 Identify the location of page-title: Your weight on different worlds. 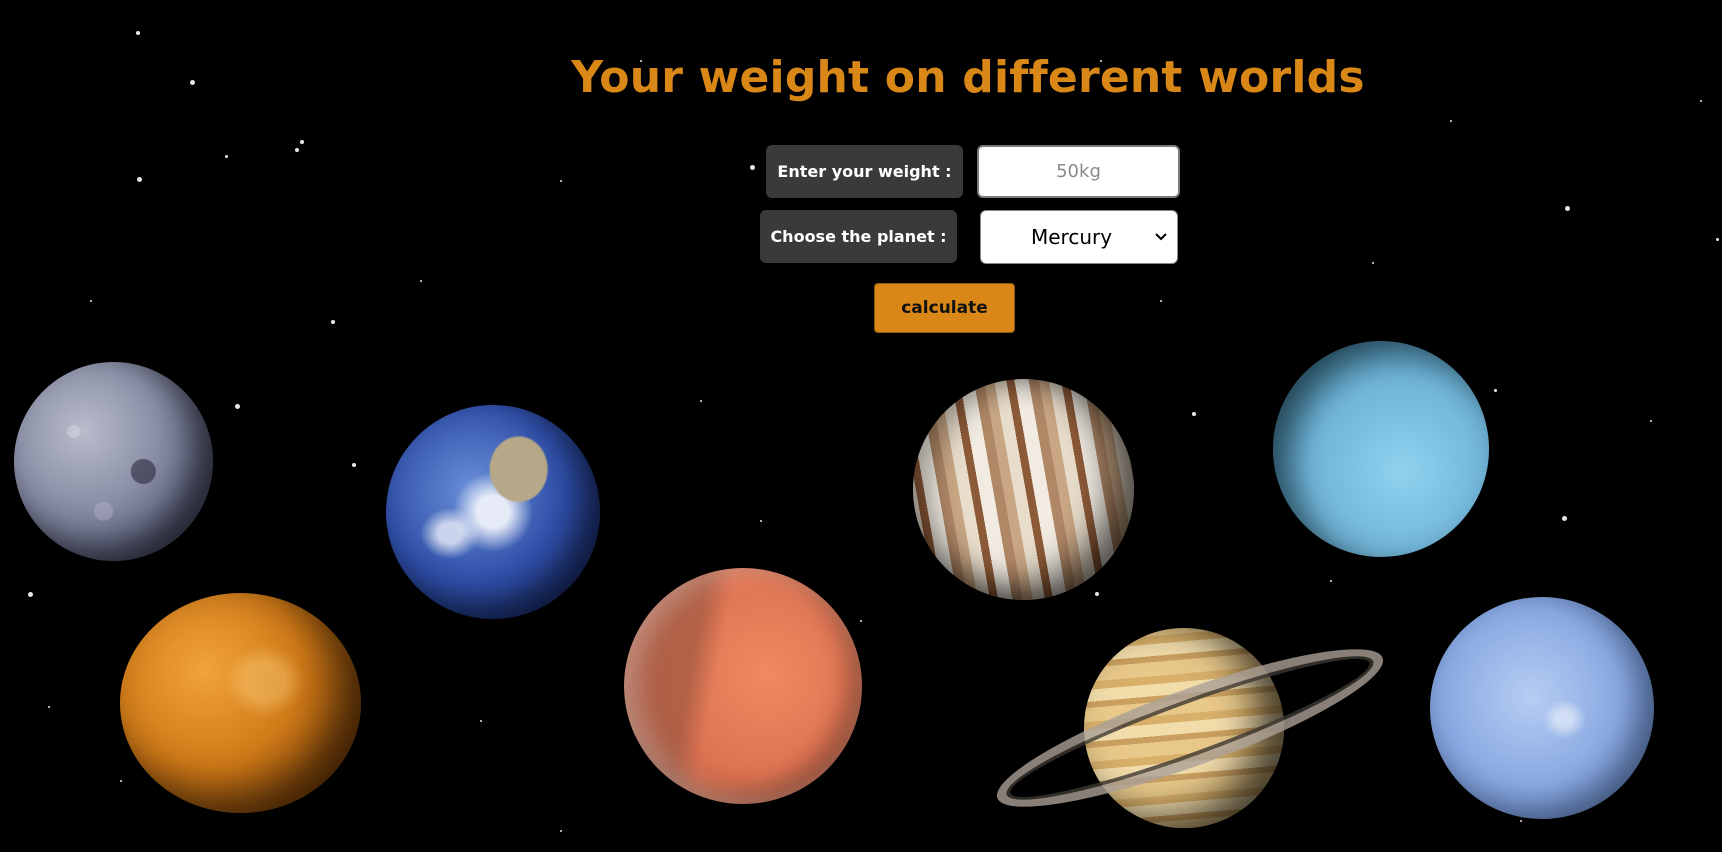
(968, 77).